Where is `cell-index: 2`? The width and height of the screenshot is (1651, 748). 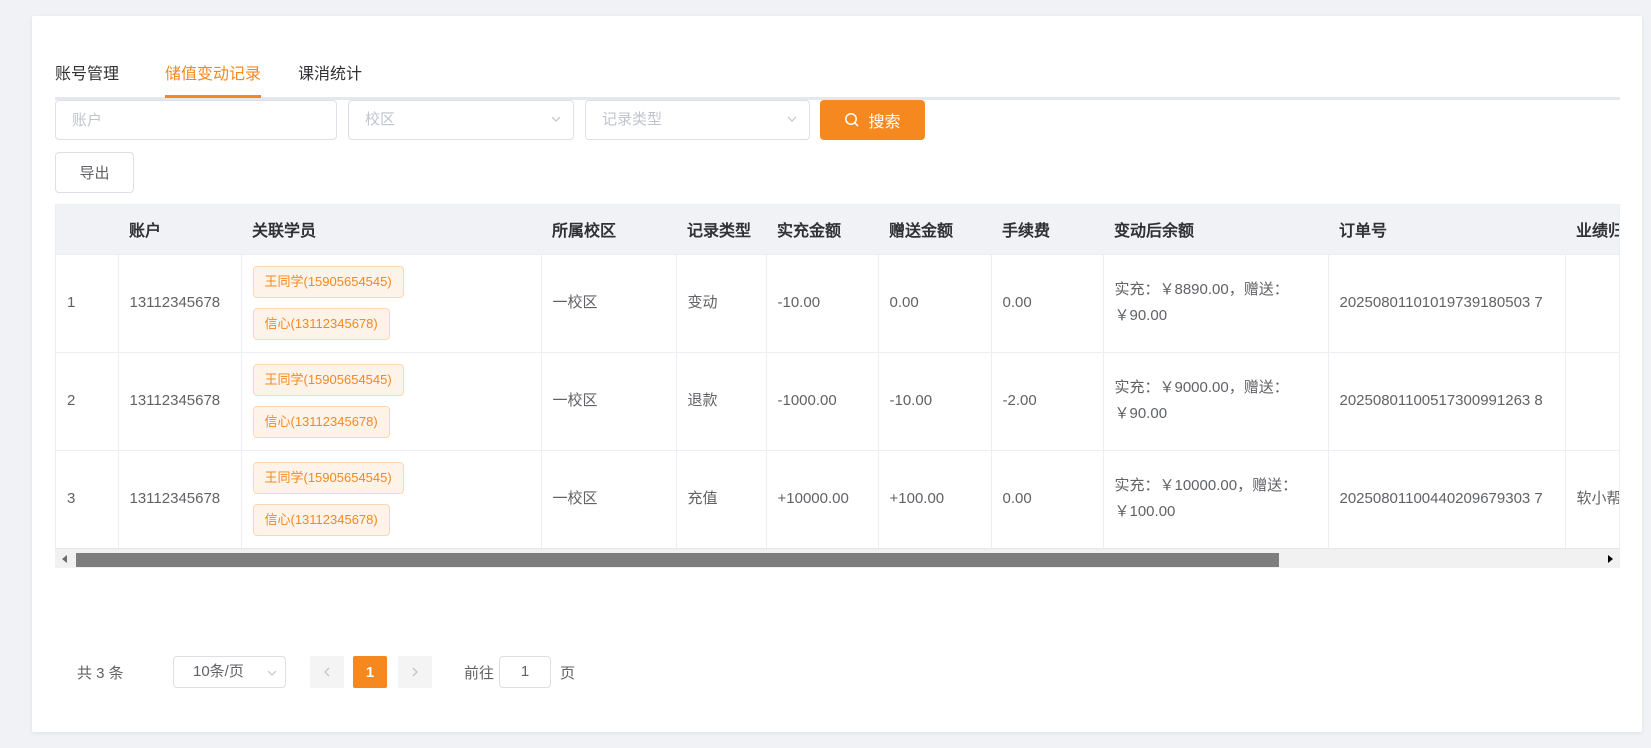
cell-index: 2 is located at coordinates (87, 401).